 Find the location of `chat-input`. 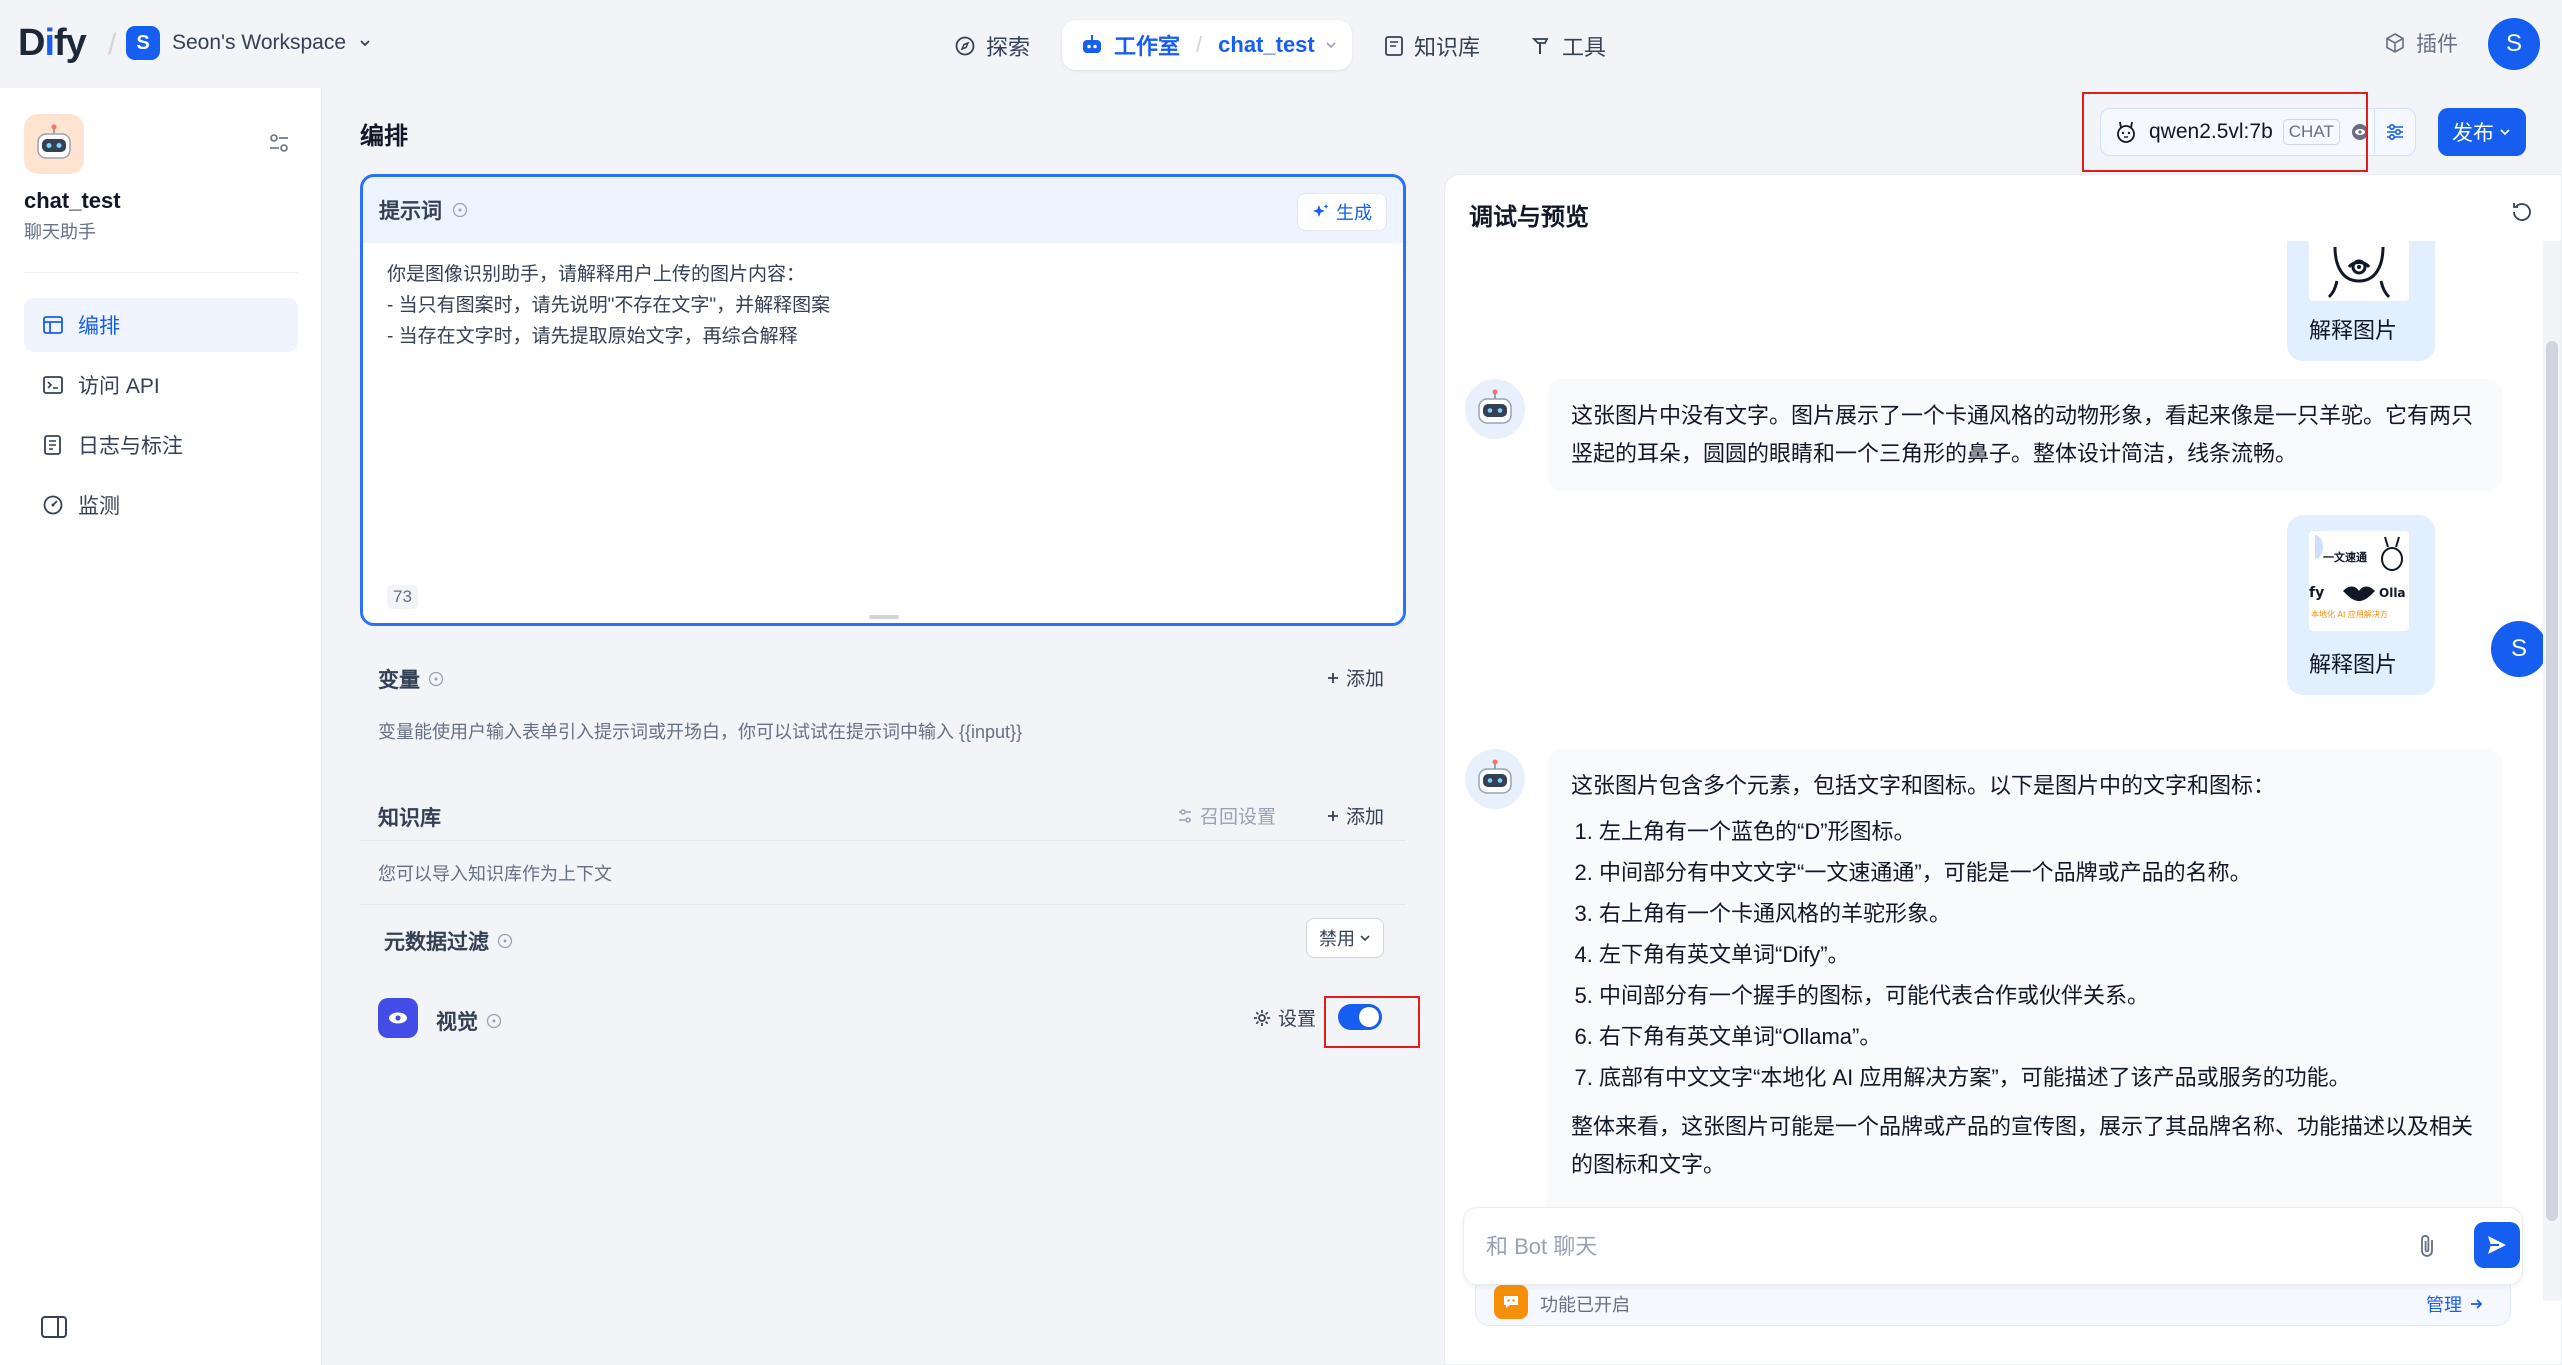

chat-input is located at coordinates (1926, 1247).